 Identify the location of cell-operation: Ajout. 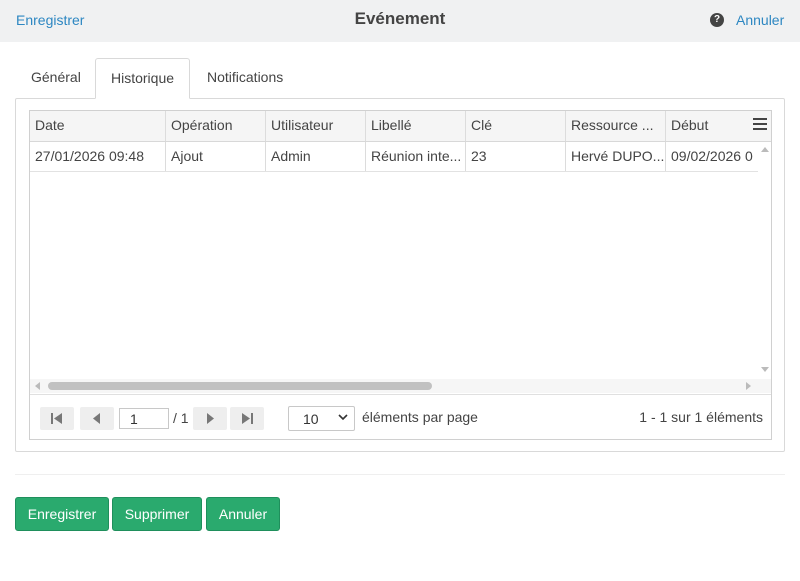
(216, 156).